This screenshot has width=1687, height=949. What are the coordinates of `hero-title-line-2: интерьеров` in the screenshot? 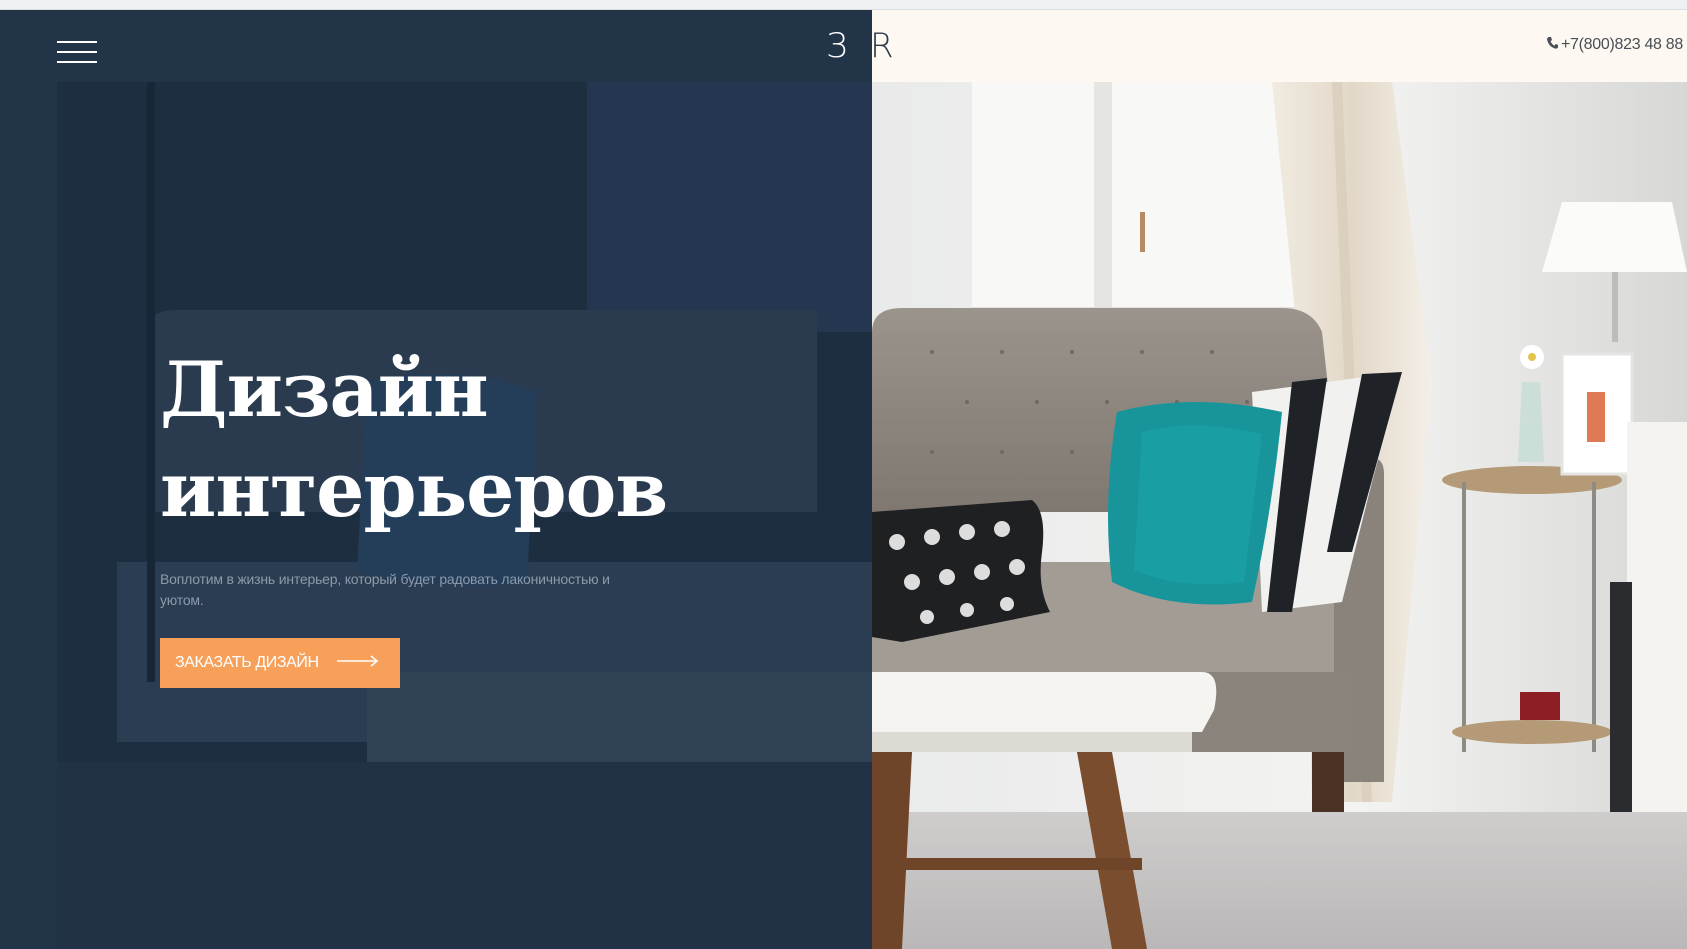 It's located at (414, 489).